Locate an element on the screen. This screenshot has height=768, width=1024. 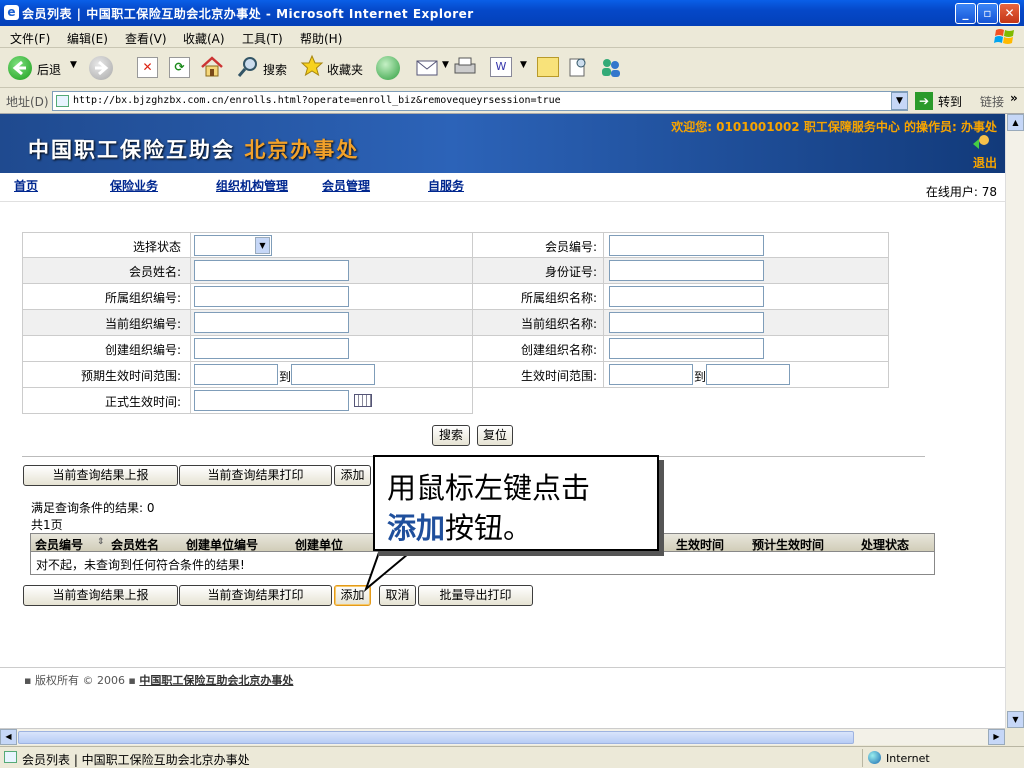
stop-icon: ✕ is located at coordinates (147, 67).